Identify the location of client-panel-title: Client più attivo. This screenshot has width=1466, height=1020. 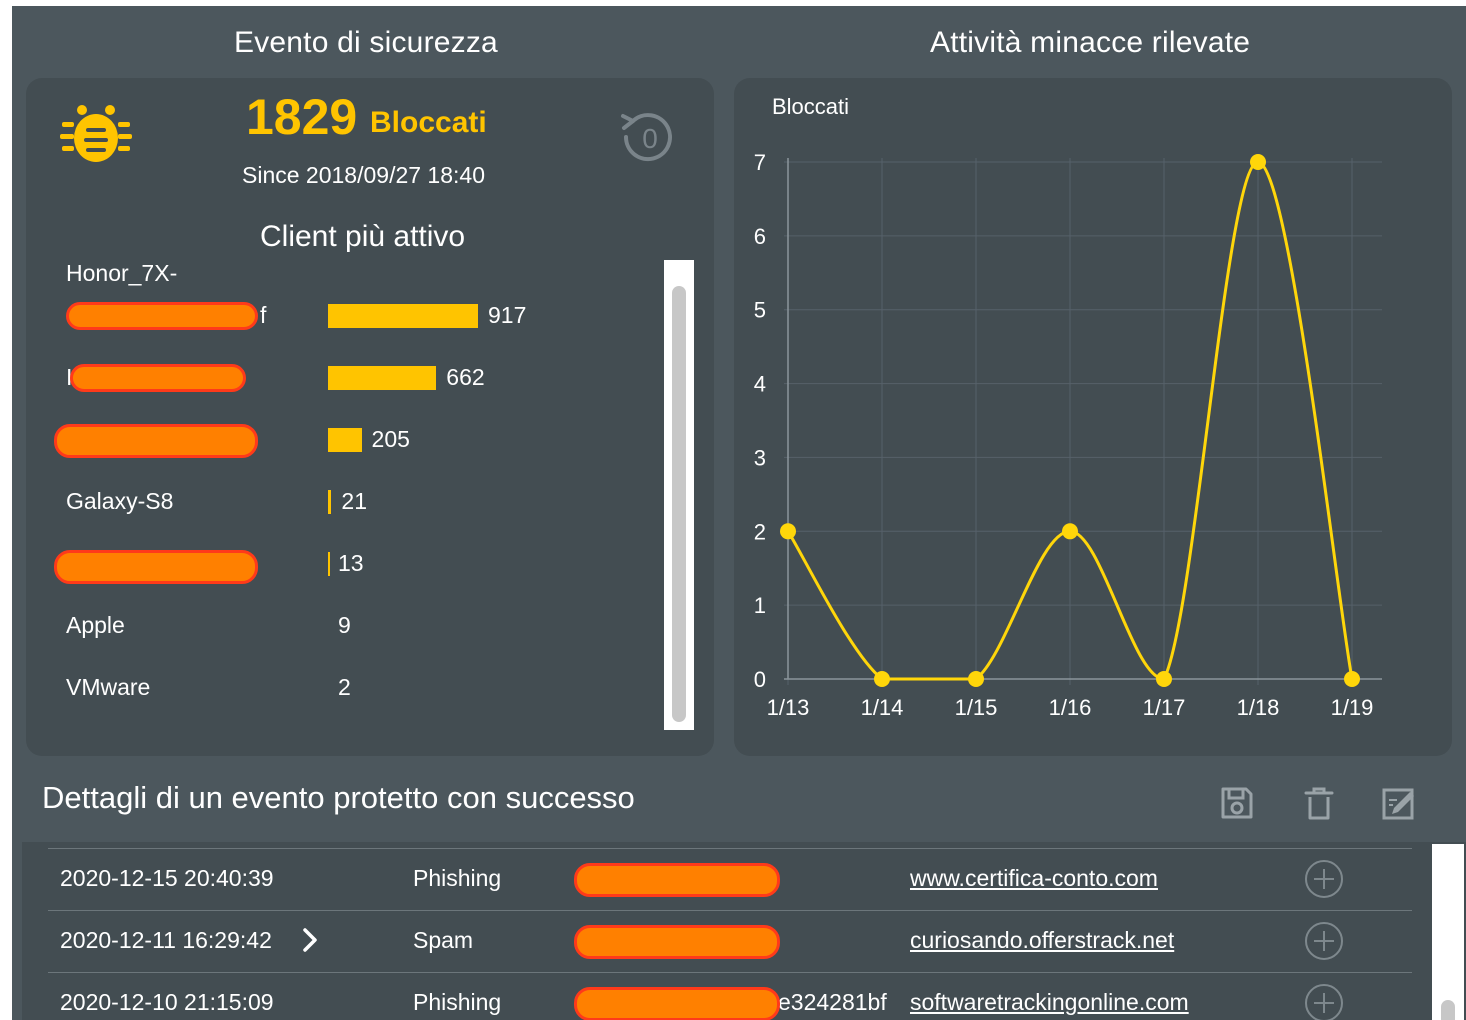
(363, 236).